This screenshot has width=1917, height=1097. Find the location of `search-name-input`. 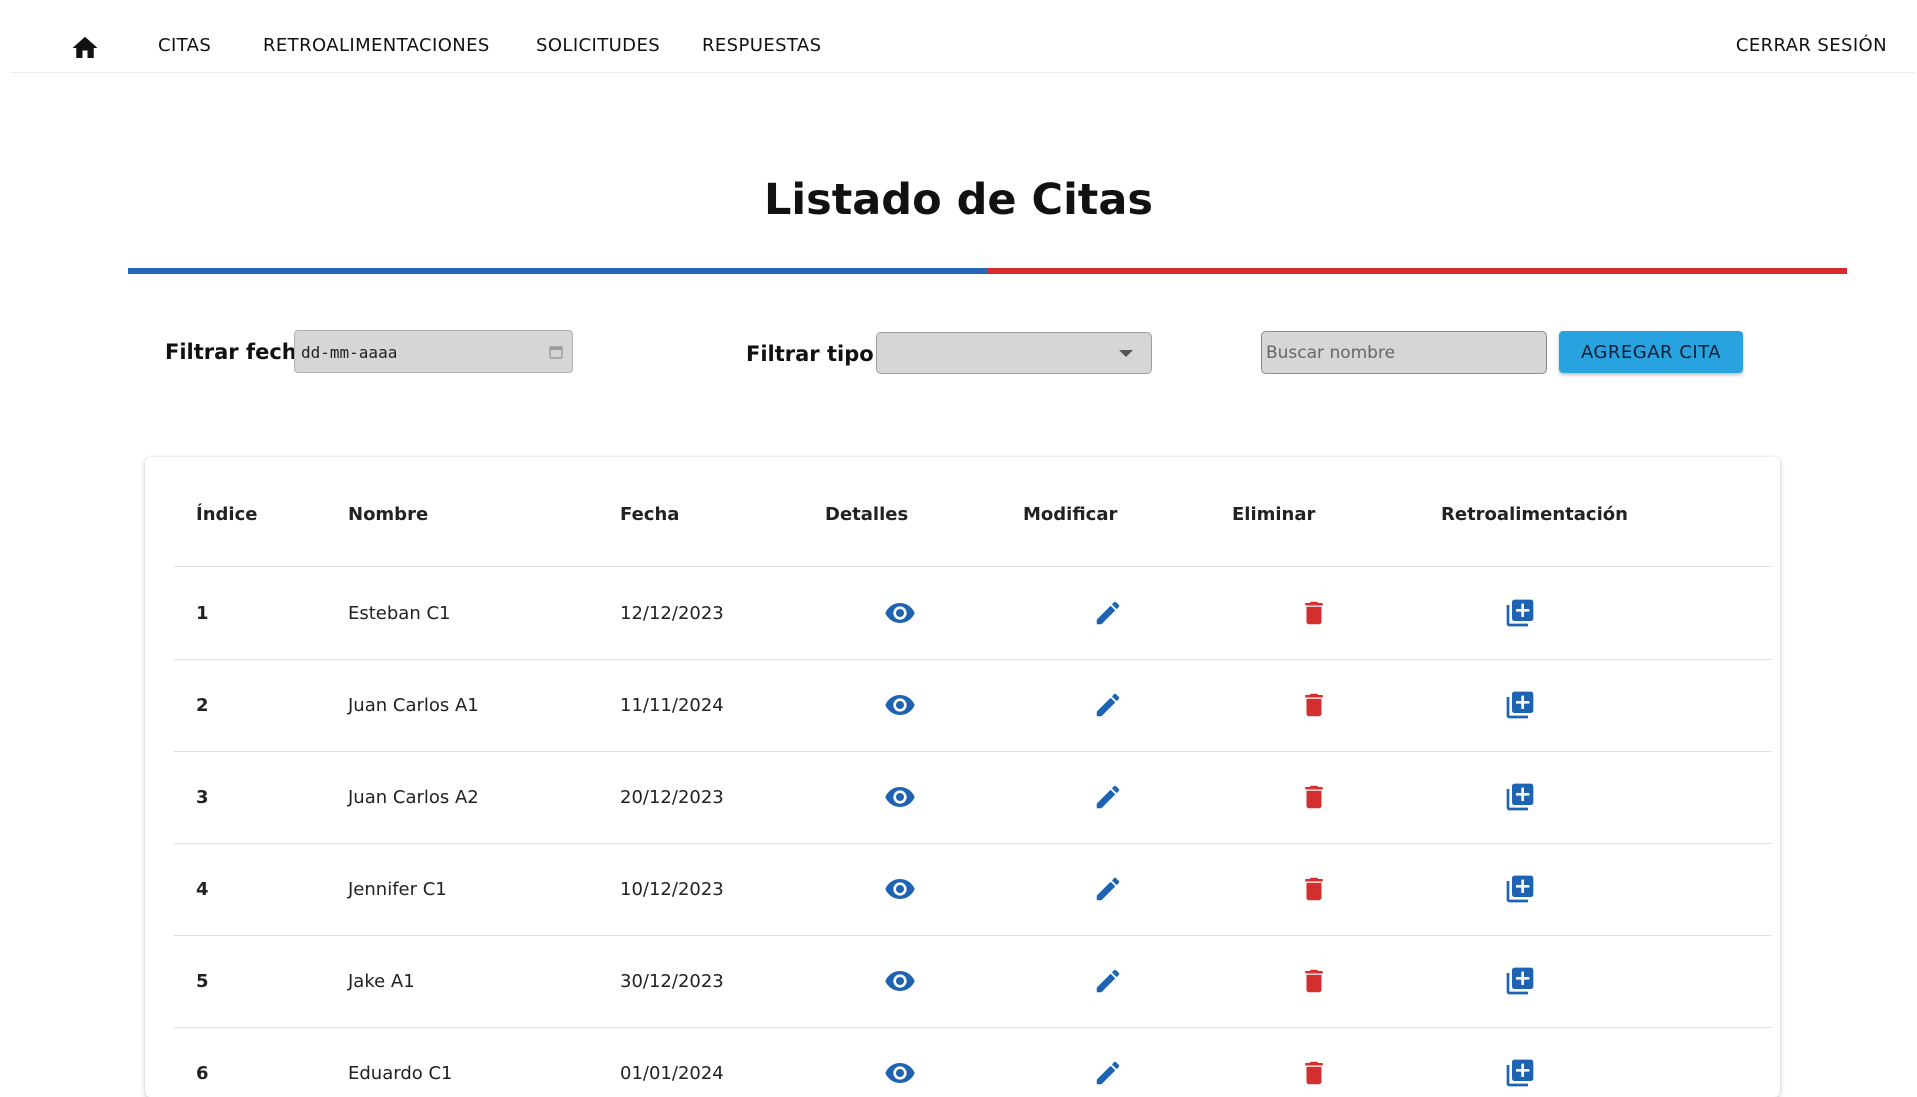

search-name-input is located at coordinates (1404, 352).